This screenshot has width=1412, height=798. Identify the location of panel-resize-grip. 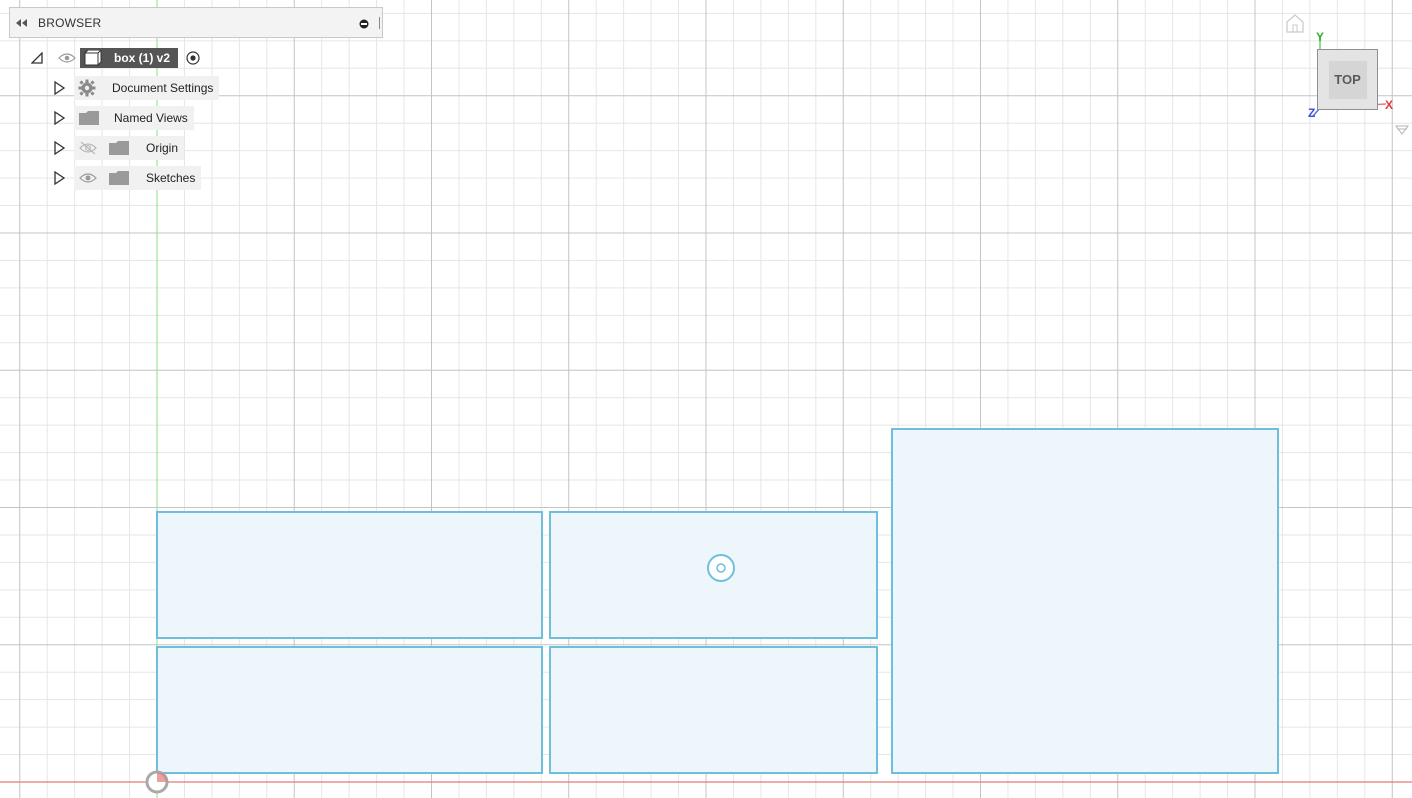
(379, 23).